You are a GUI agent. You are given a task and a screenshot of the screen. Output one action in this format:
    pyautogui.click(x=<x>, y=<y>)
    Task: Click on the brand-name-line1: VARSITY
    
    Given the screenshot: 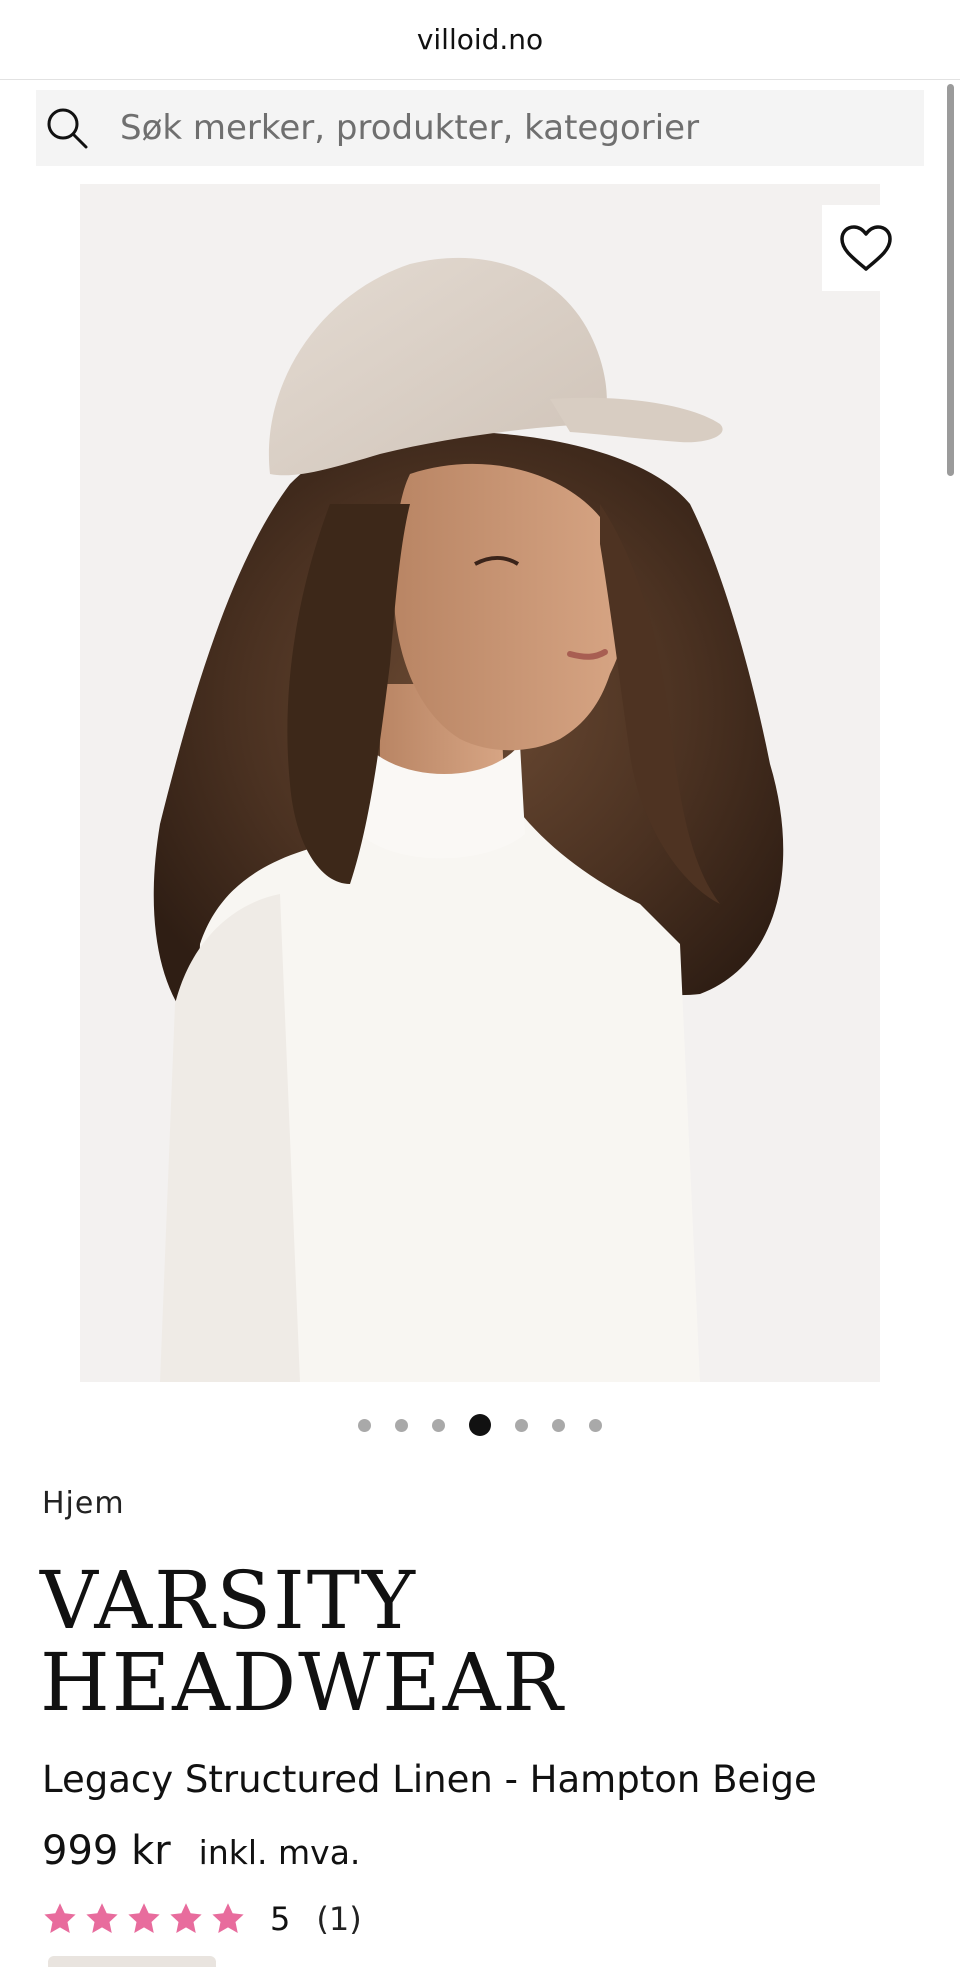 What is the action you would take?
    pyautogui.click(x=228, y=1600)
    